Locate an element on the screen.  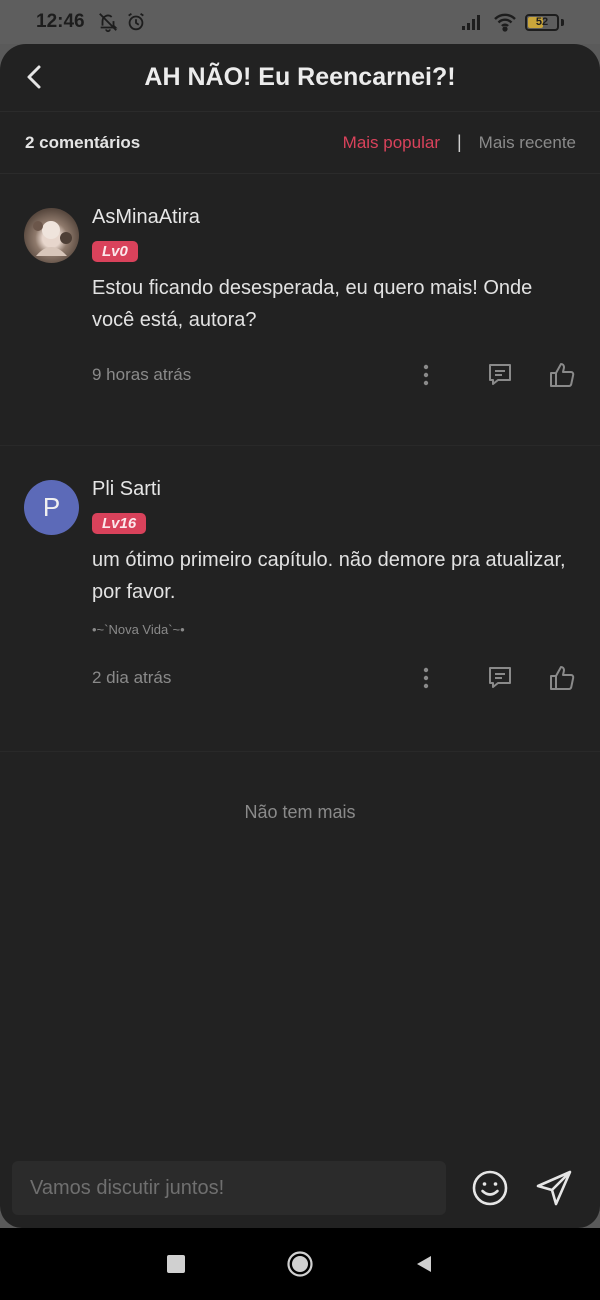
sort-options: Mais popular | Mais recente is located at coordinates (459, 142).